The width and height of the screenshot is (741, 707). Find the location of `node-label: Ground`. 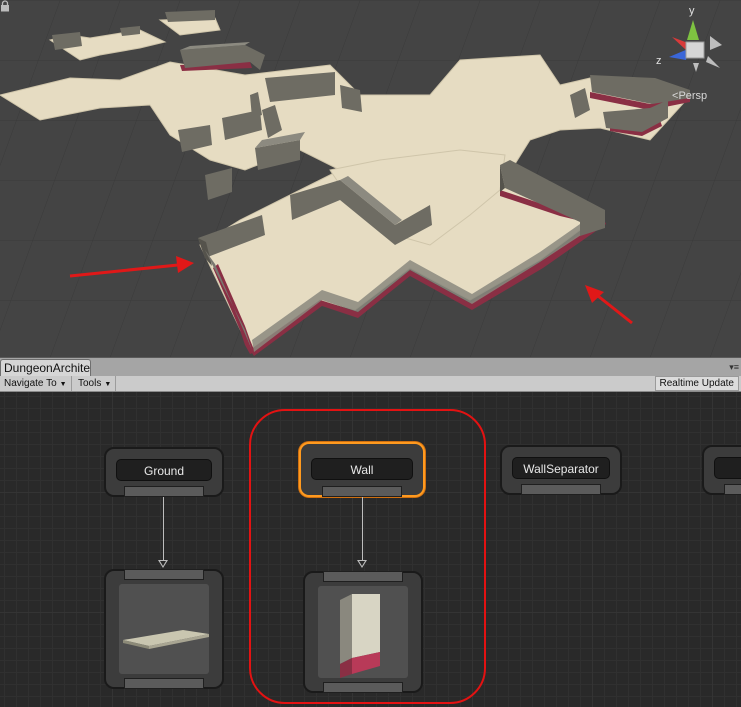

node-label: Ground is located at coordinates (164, 470).